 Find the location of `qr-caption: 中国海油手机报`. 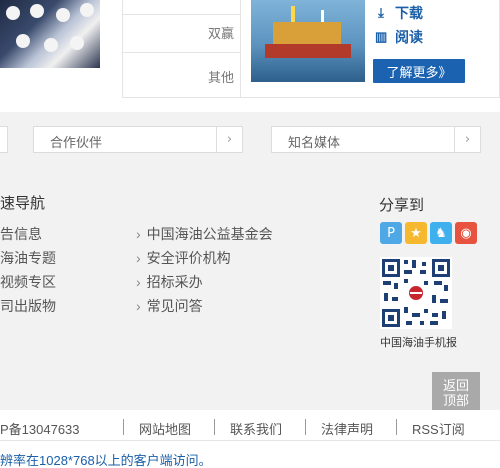

qr-caption: 中国海油手机报 is located at coordinates (418, 343).